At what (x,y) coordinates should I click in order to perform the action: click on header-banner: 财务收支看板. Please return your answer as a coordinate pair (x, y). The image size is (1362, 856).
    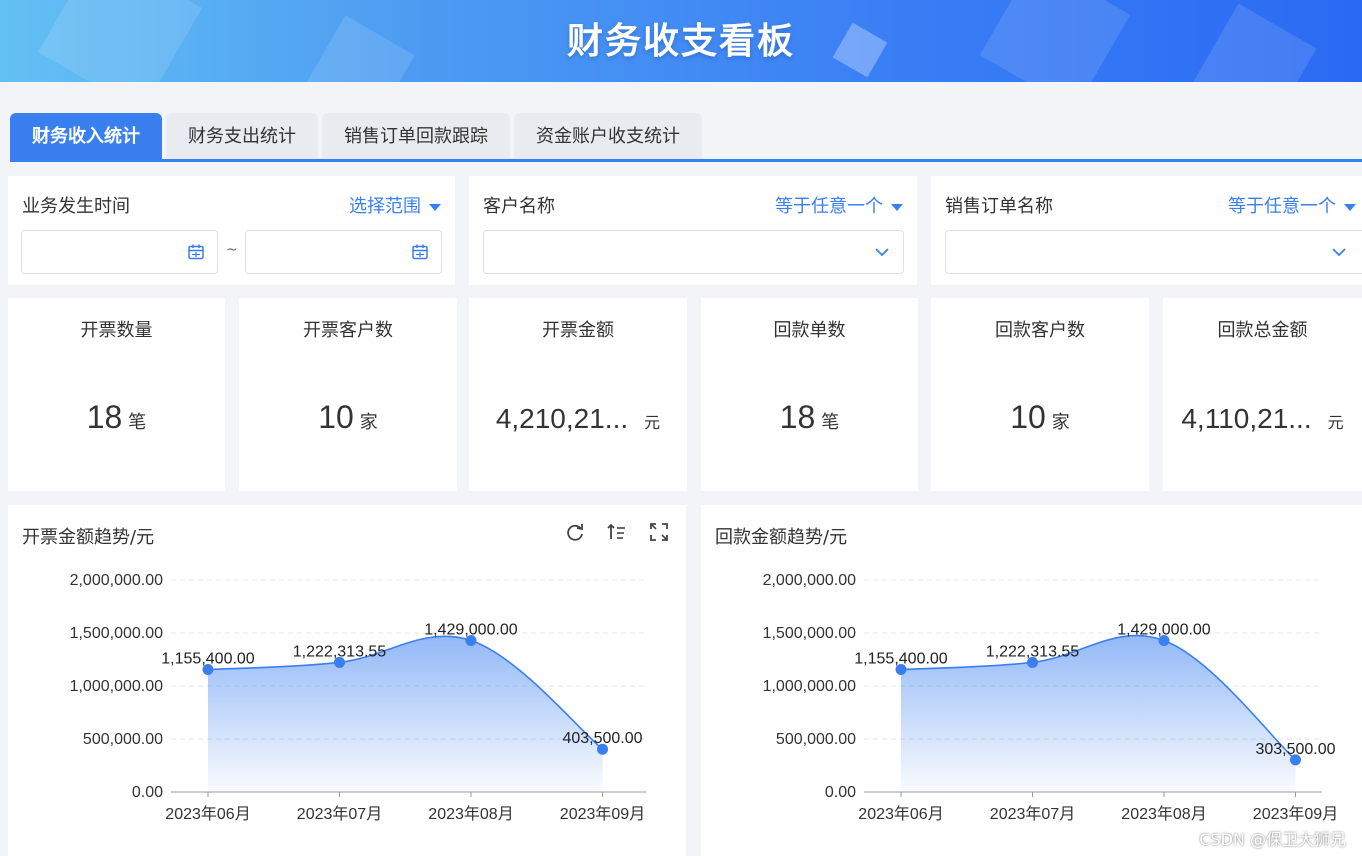
    Looking at the image, I should click on (681, 41).